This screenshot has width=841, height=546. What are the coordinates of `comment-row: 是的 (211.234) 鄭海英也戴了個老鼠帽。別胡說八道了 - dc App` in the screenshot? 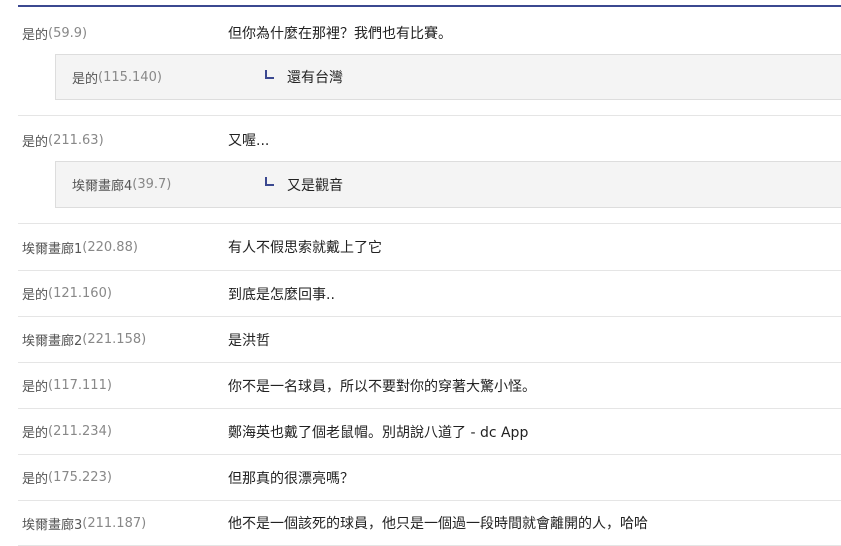 It's located at (429, 432).